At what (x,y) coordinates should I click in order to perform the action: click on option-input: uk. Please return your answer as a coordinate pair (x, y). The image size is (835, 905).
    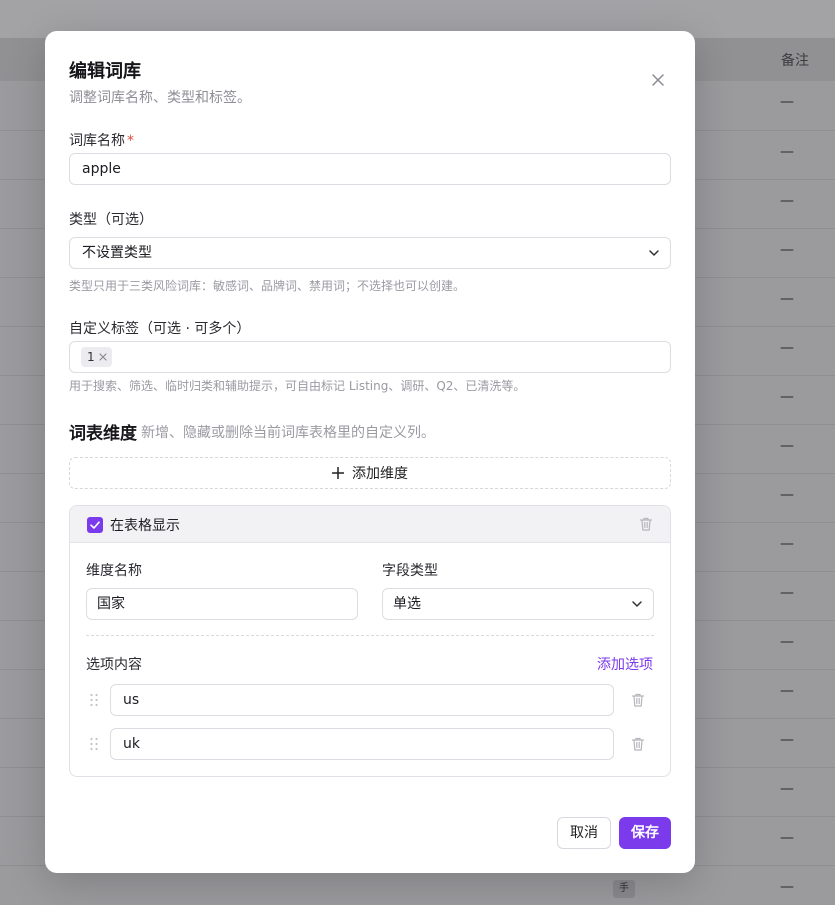
    Looking at the image, I should click on (362, 744).